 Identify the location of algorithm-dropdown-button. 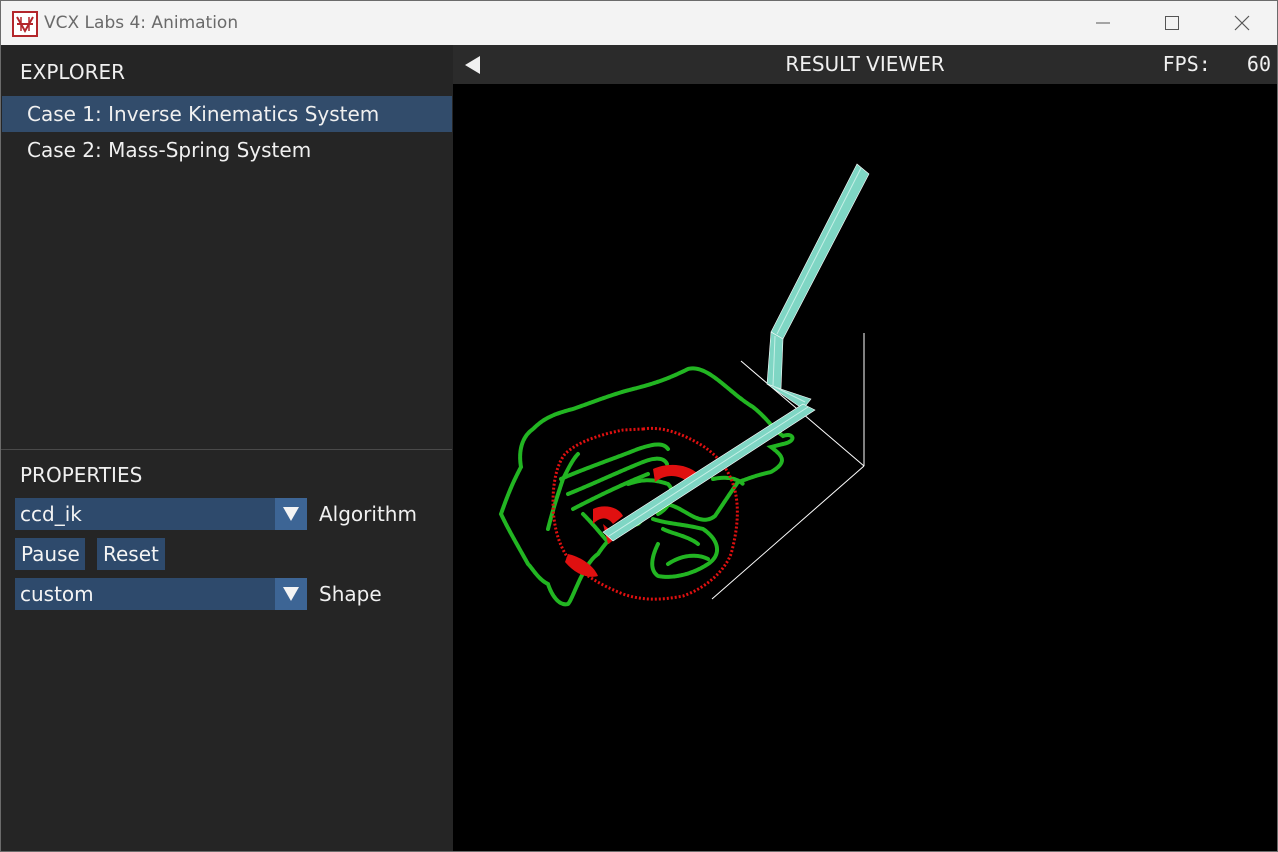
(291, 514).